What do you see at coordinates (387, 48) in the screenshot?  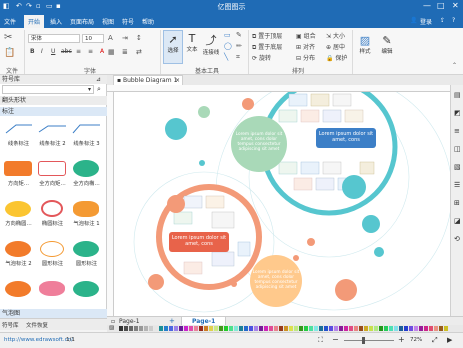 I see `edit-button: ✎ 编辑` at bounding box center [387, 48].